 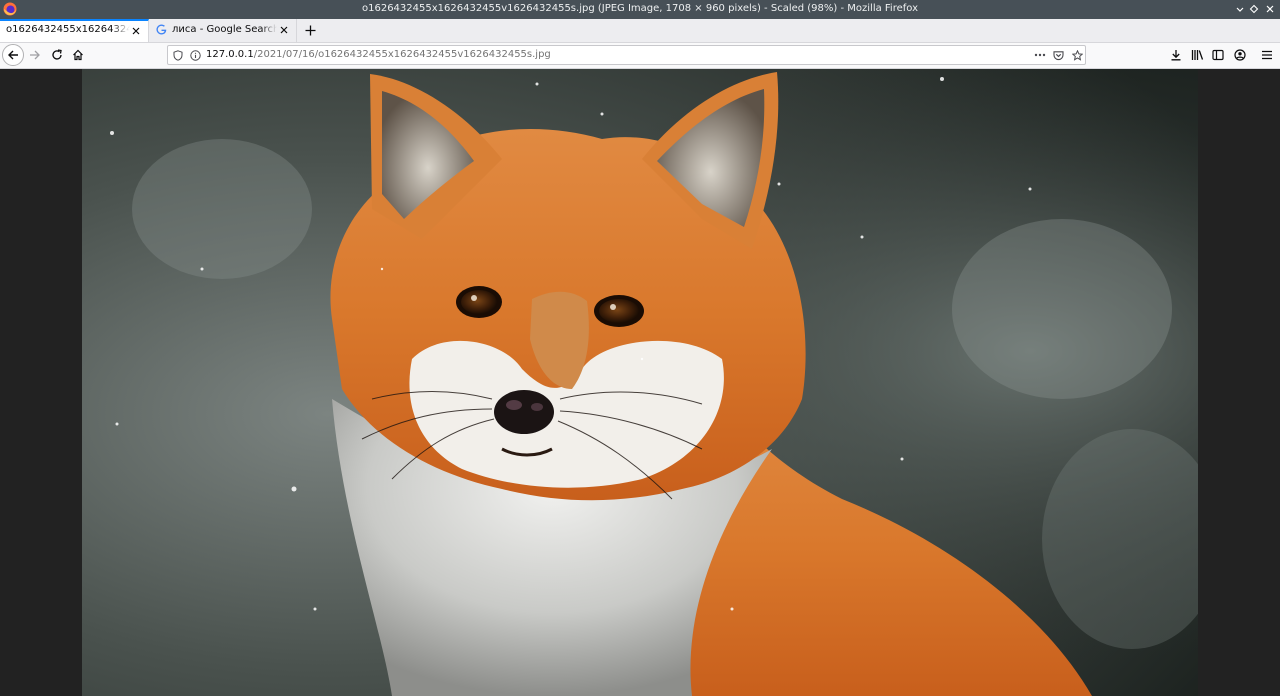 I want to click on tab-image: o1626432455x1626432455v1626432455s.jpg, so click(x=74, y=30).